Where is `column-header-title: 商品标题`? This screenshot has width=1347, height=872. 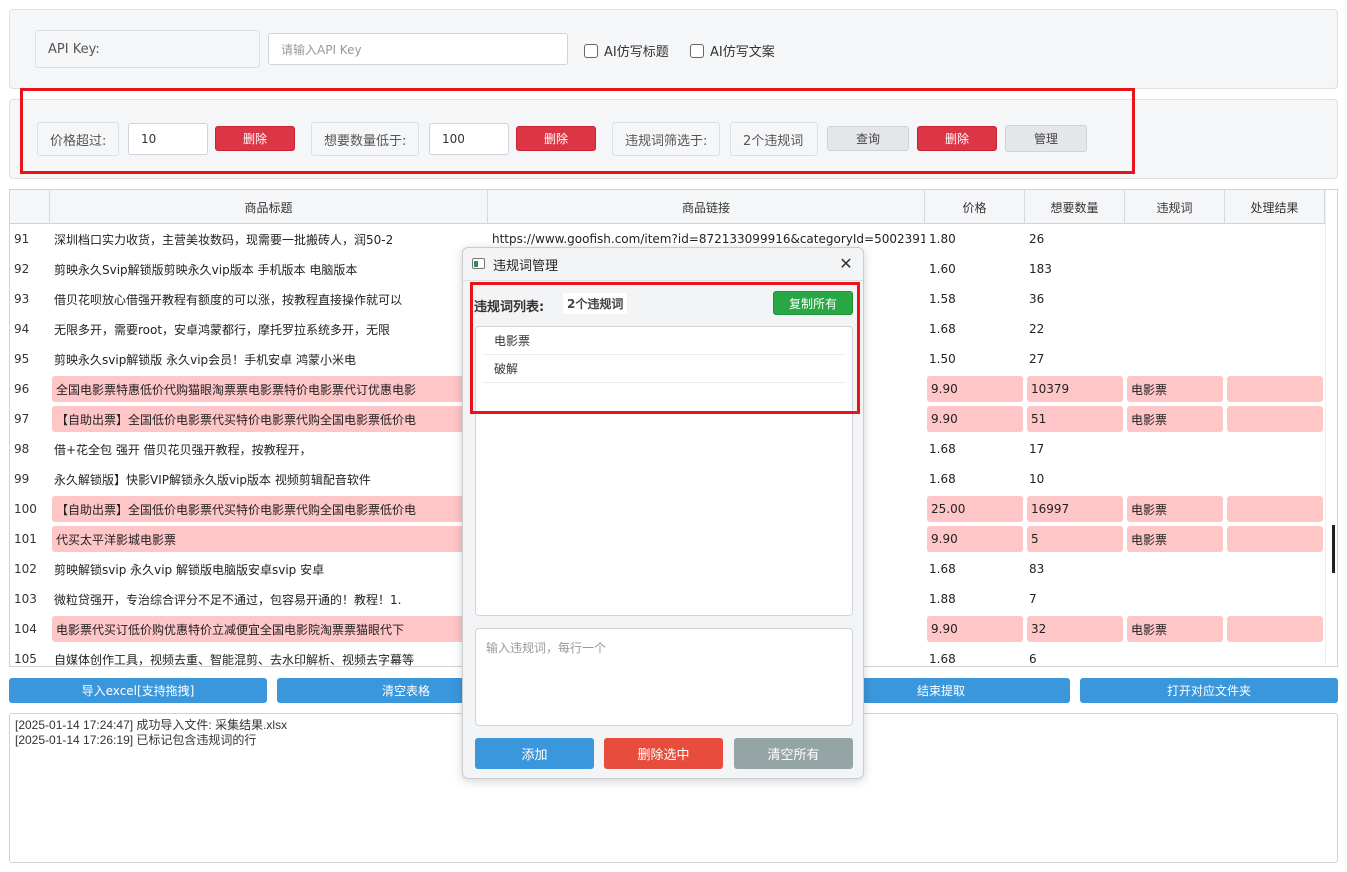 column-header-title: 商品标题 is located at coordinates (269, 207).